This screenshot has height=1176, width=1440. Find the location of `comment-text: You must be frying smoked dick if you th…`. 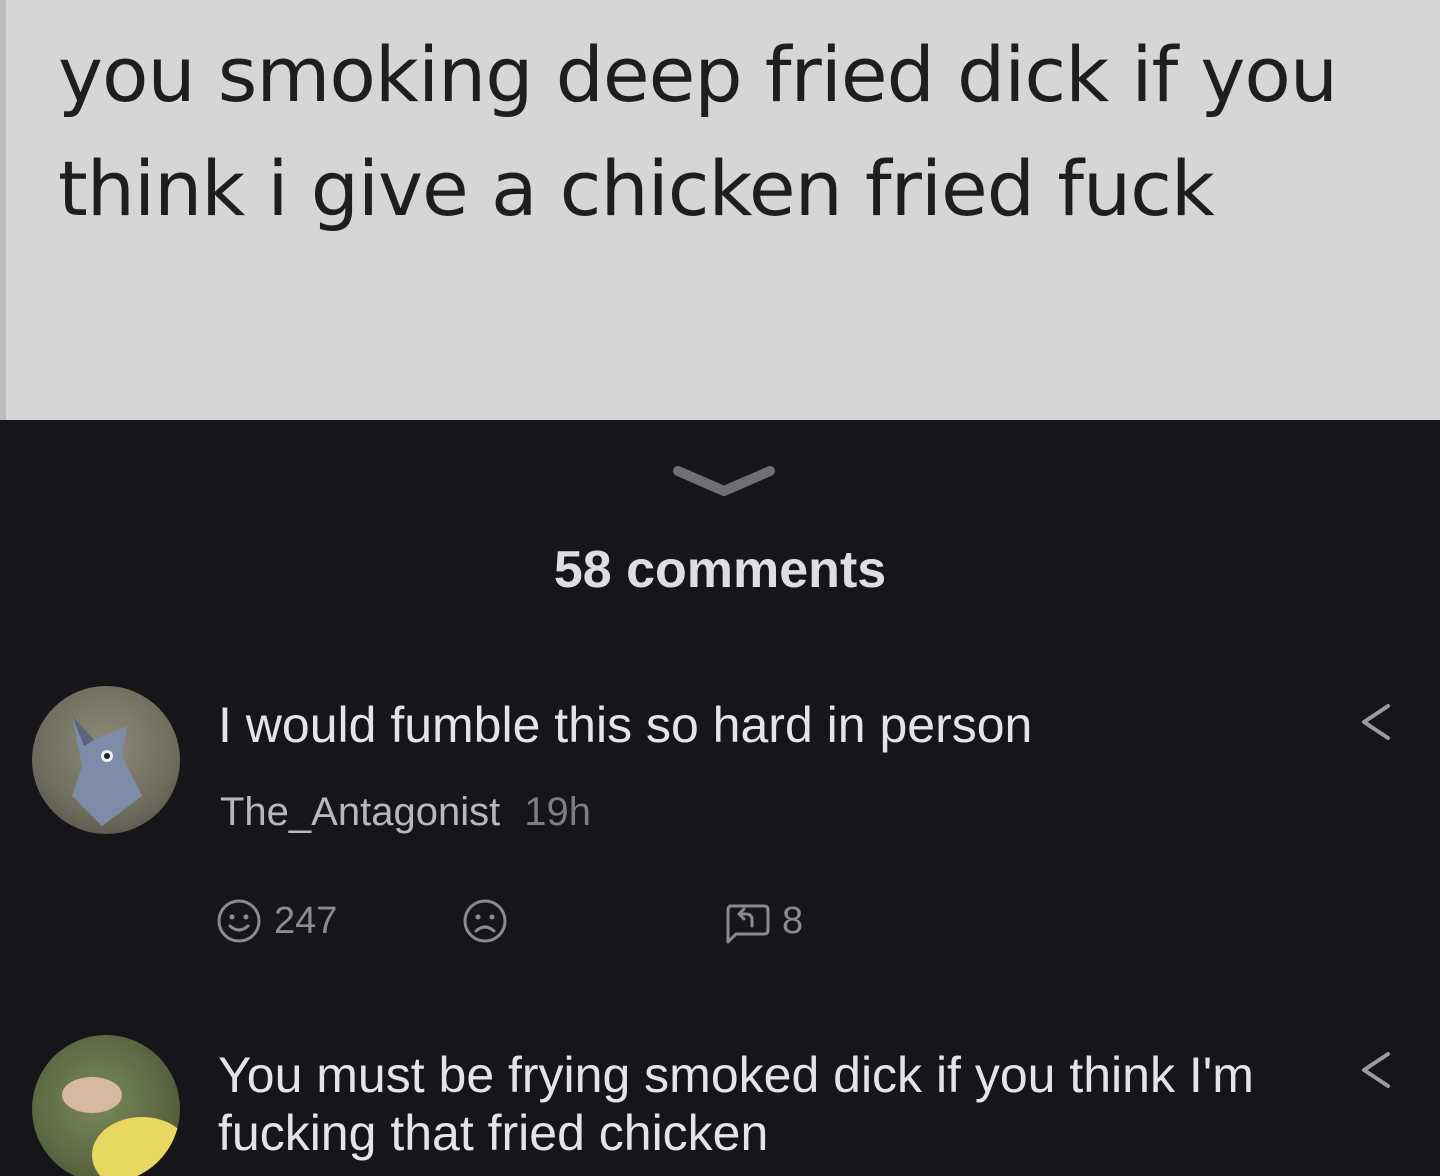

comment-text: You must be frying smoked dick if you th… is located at coordinates (736, 1104).